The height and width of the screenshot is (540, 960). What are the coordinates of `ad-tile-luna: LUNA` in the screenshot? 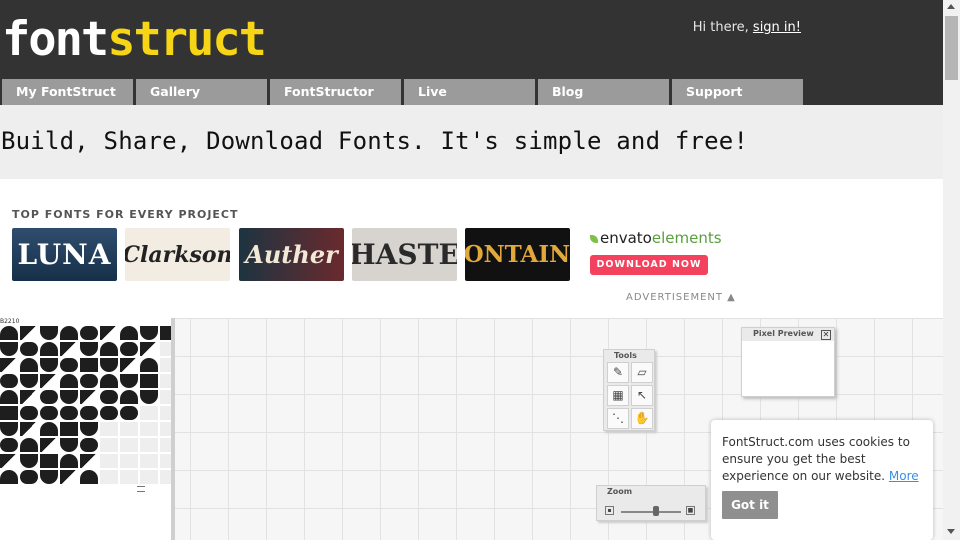 It's located at (64, 254).